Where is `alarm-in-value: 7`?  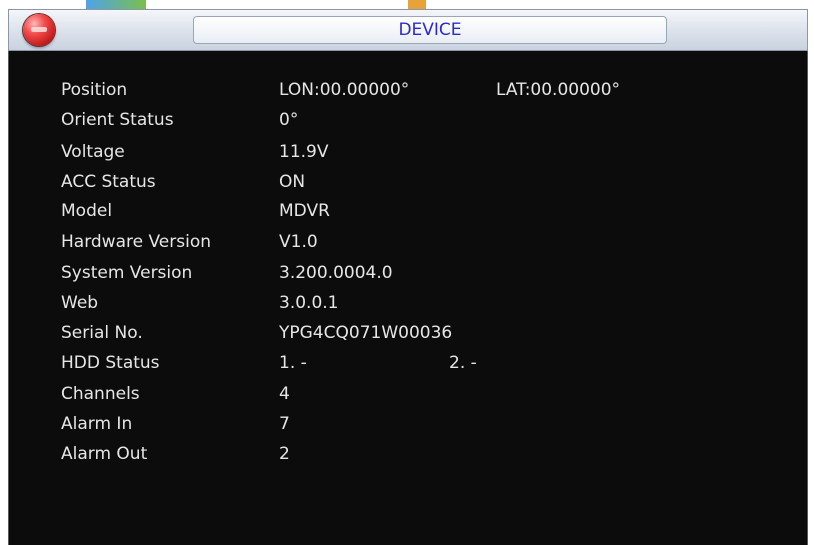
alarm-in-value: 7 is located at coordinates (284, 424).